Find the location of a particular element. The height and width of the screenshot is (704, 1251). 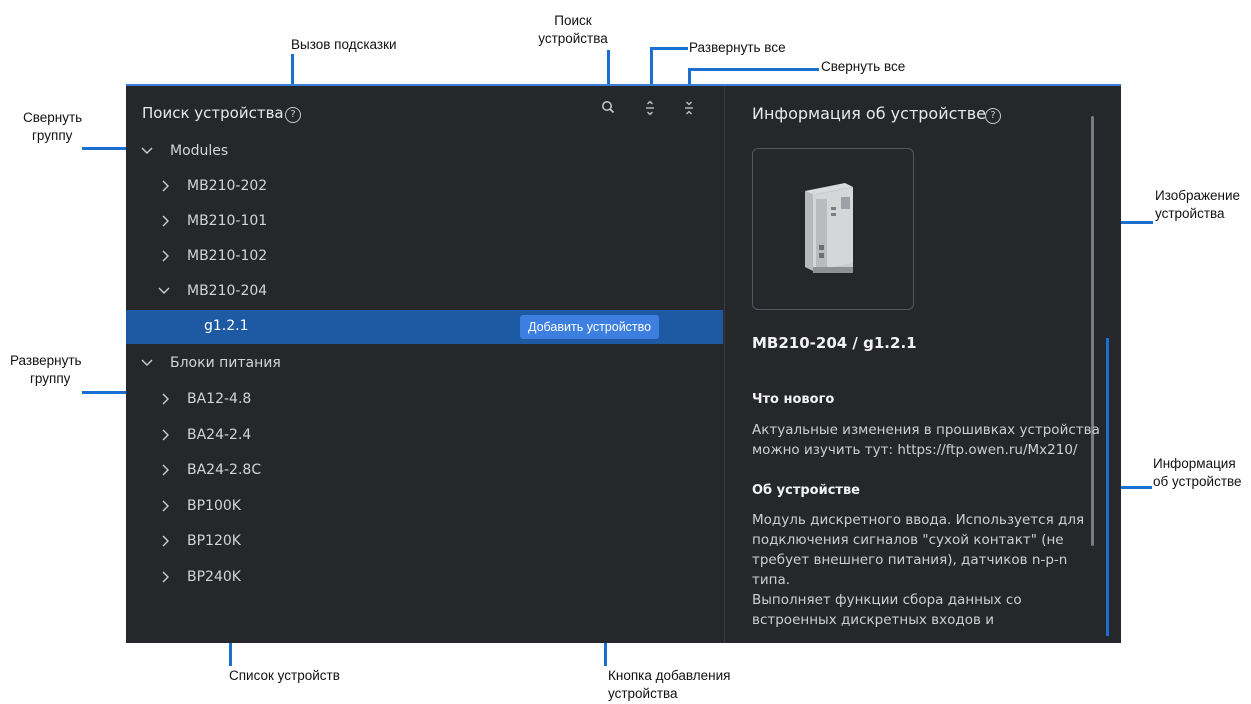

callout-collapse-all: Свернуть все is located at coordinates (863, 66).